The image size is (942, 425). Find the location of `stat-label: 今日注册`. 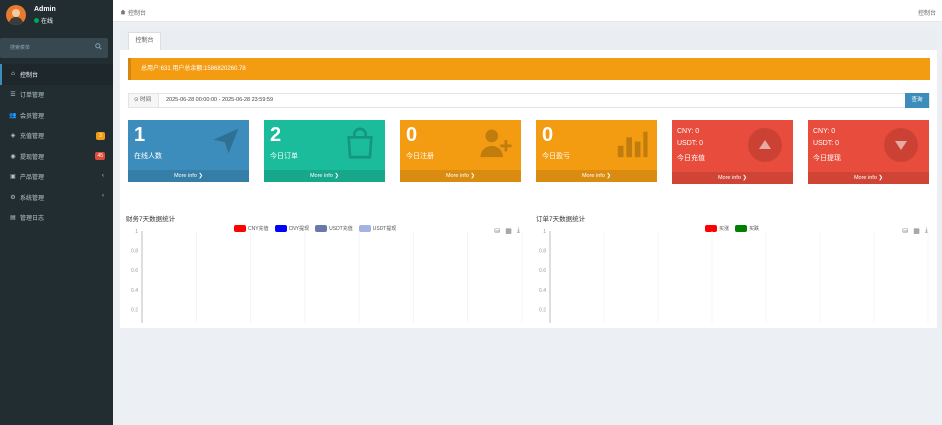

stat-label: 今日注册 is located at coordinates (420, 156).